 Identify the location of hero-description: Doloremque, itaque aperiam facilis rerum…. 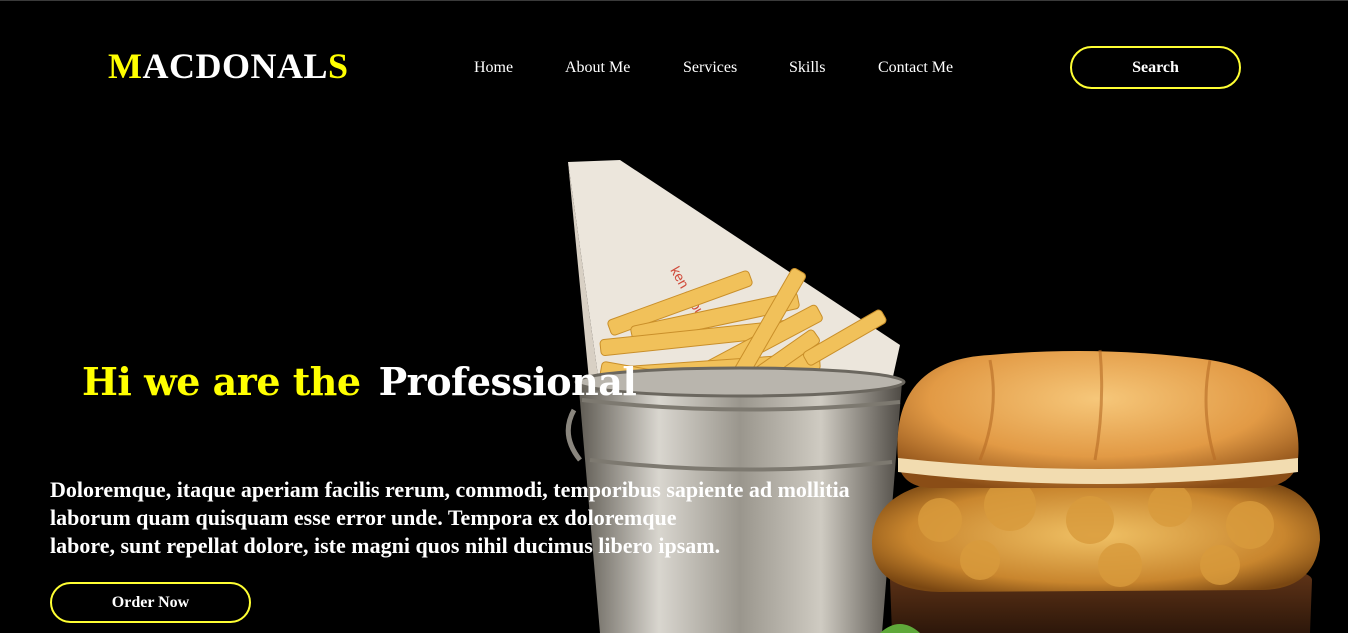
(510, 518).